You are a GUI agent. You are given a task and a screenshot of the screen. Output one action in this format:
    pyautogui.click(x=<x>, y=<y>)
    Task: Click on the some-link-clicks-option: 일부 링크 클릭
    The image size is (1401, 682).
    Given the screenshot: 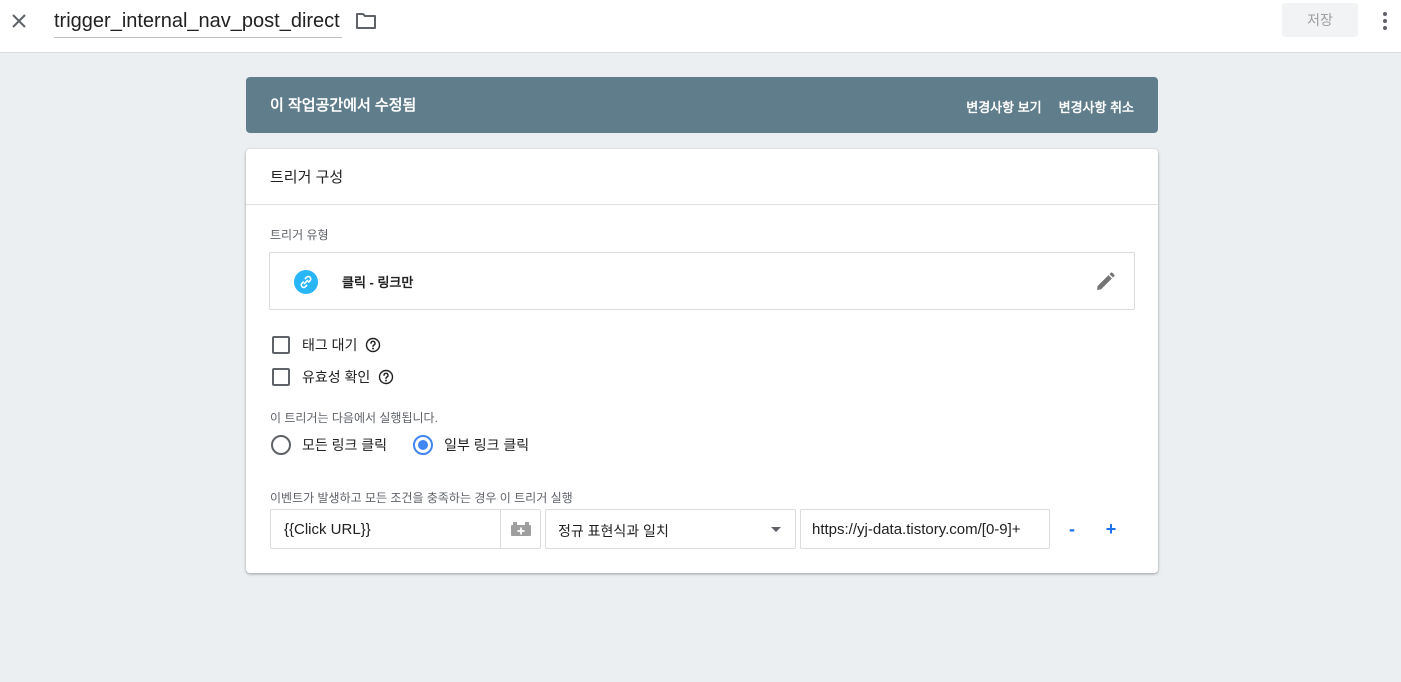 What is the action you would take?
    pyautogui.click(x=471, y=445)
    